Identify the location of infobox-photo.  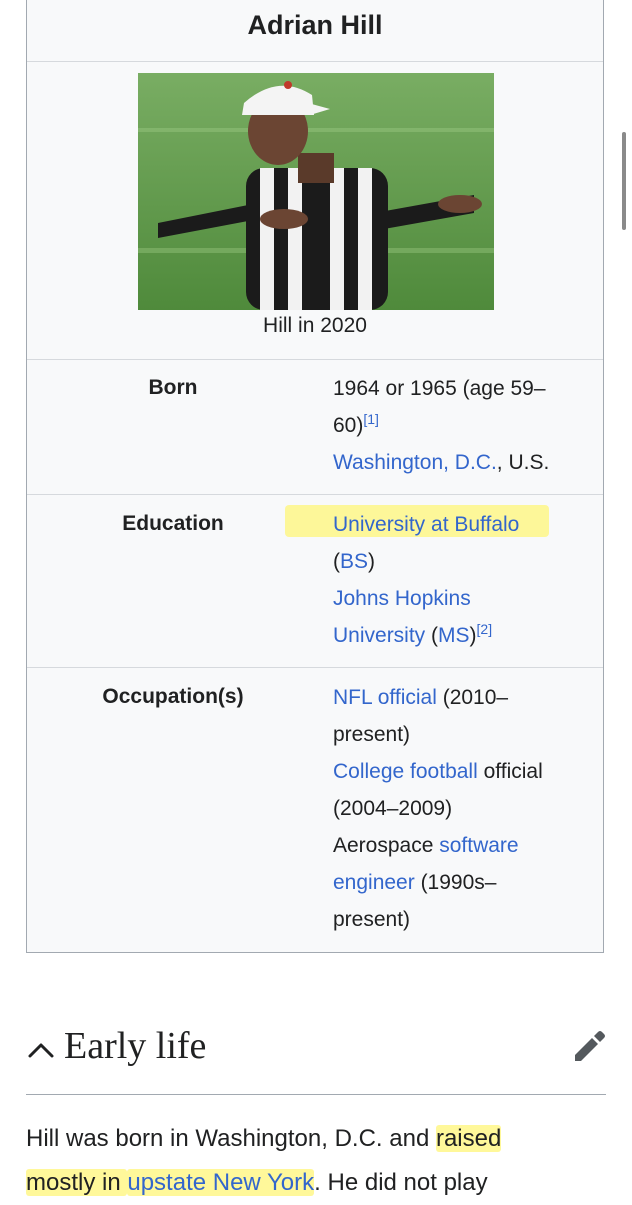
(316, 191).